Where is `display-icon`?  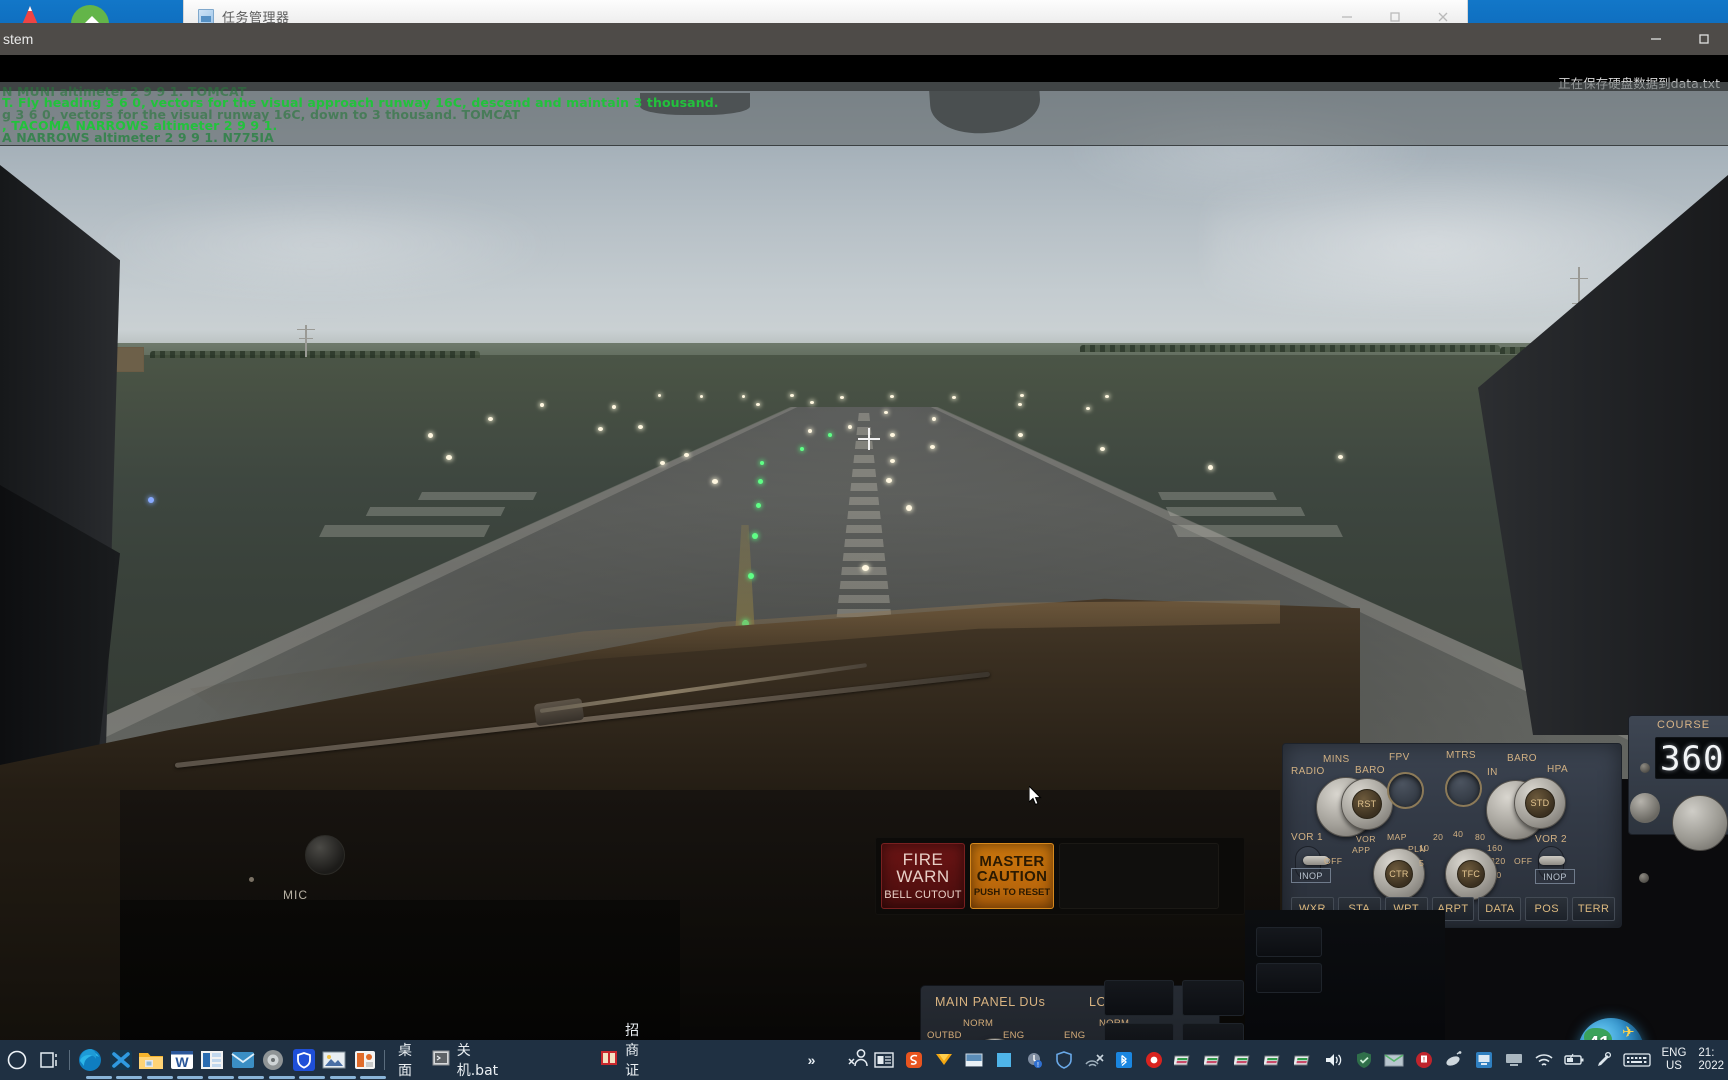
display-icon is located at coordinates (1514, 1060).